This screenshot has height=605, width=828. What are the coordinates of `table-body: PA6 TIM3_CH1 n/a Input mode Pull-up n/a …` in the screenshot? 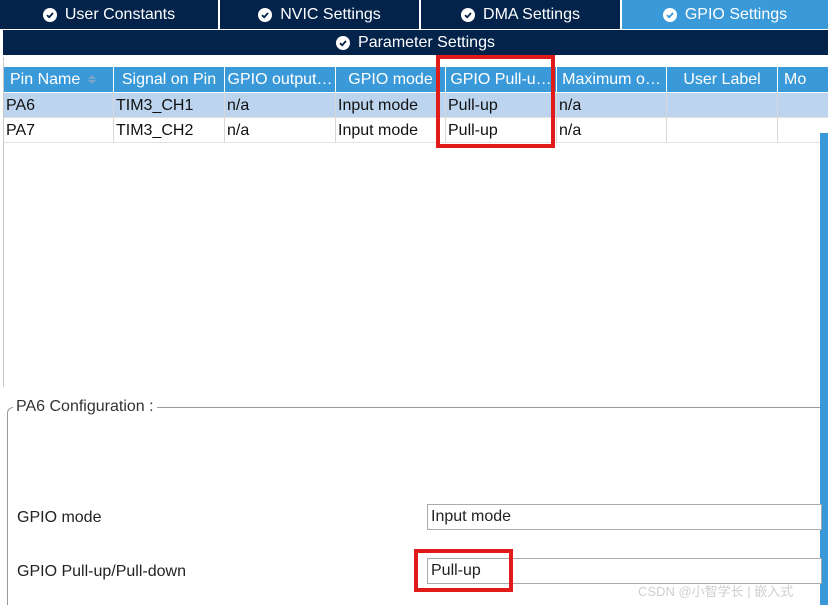 It's located at (416, 118).